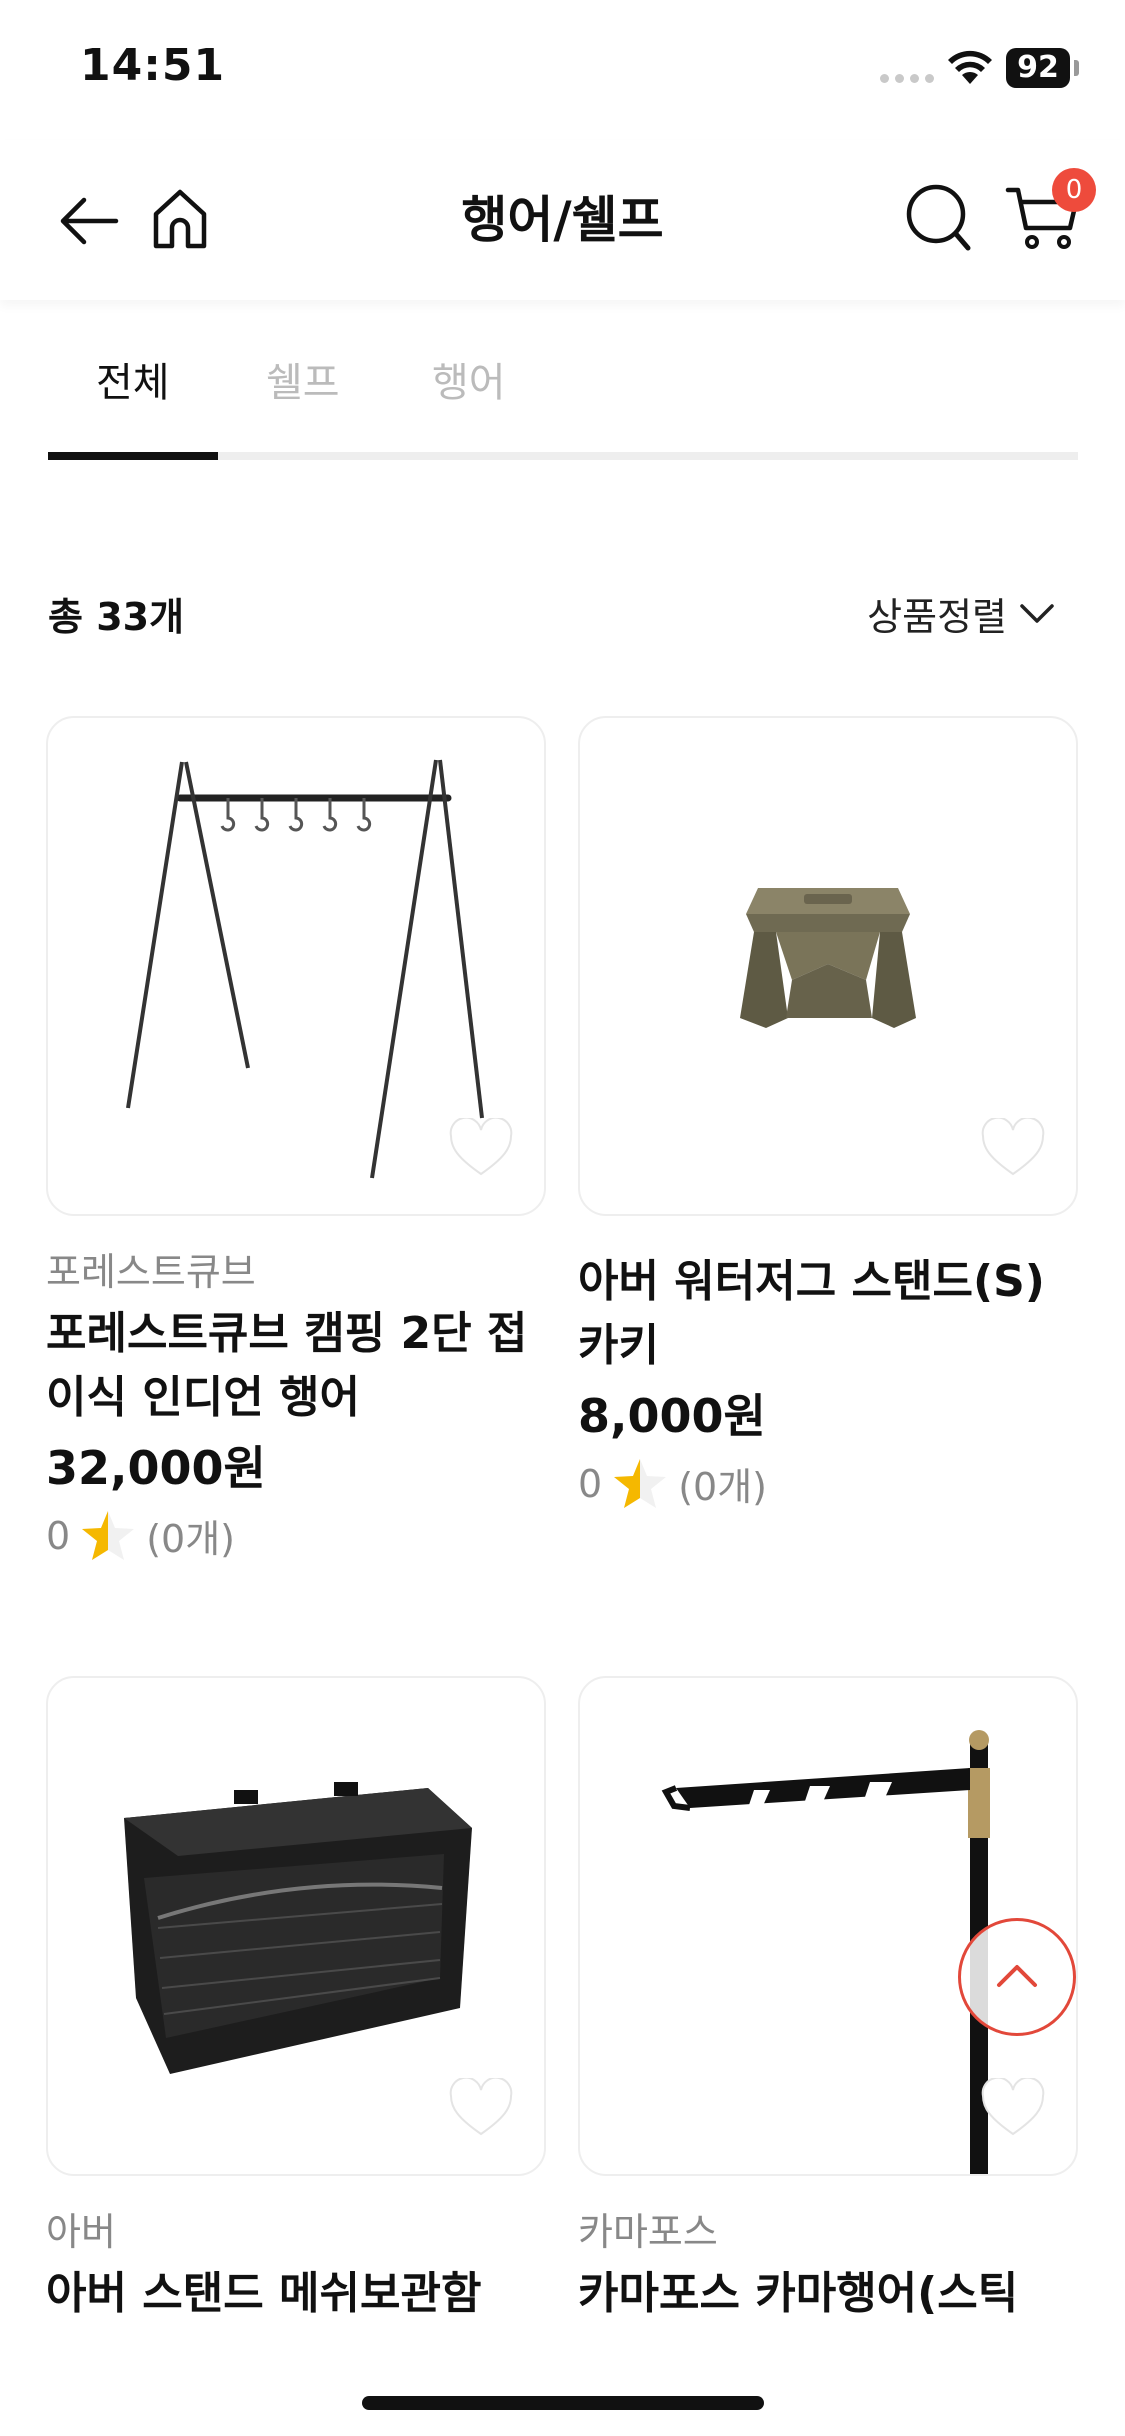 The height and width of the screenshot is (2436, 1125). Describe the element at coordinates (937, 617) in the screenshot. I see `sort-label: 상품정렬` at that location.